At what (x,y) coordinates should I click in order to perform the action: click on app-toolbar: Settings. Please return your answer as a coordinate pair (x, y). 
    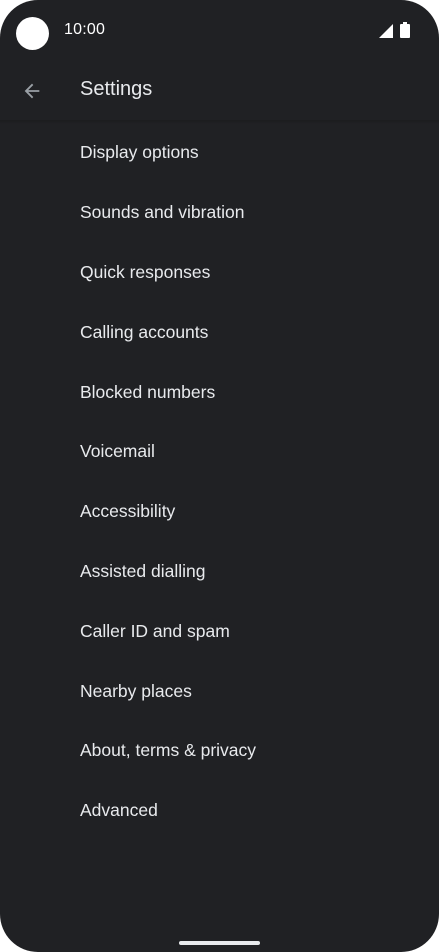
    Looking at the image, I should click on (219, 91).